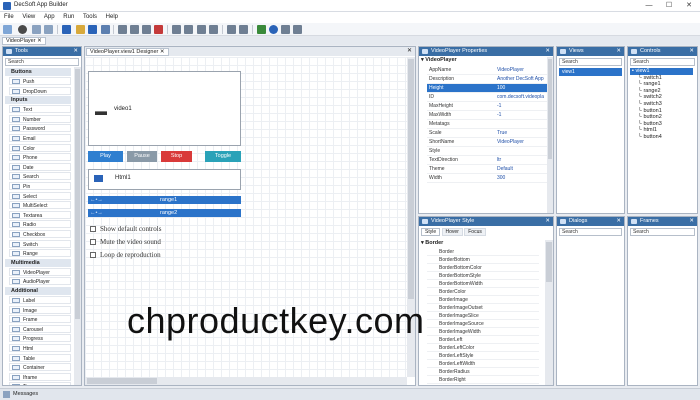  I want to click on property-value: 300, so click(524, 178).